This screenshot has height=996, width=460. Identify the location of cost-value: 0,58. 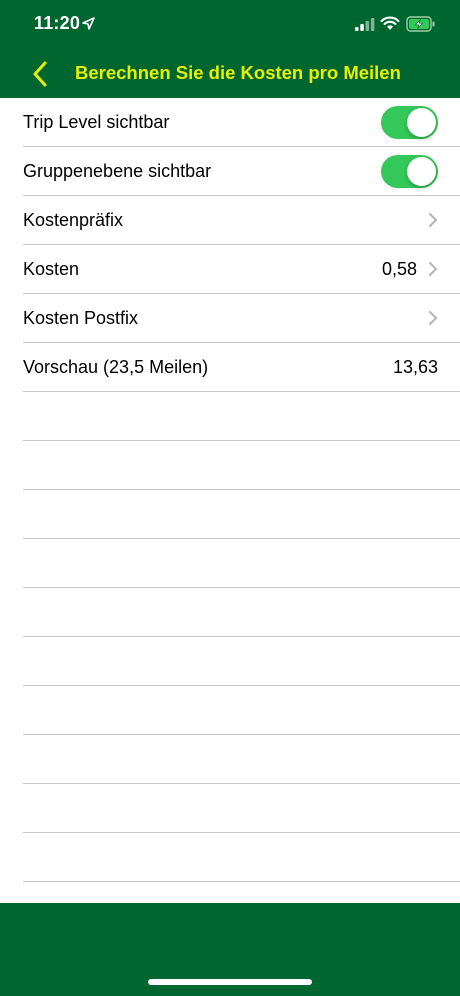
(399, 269).